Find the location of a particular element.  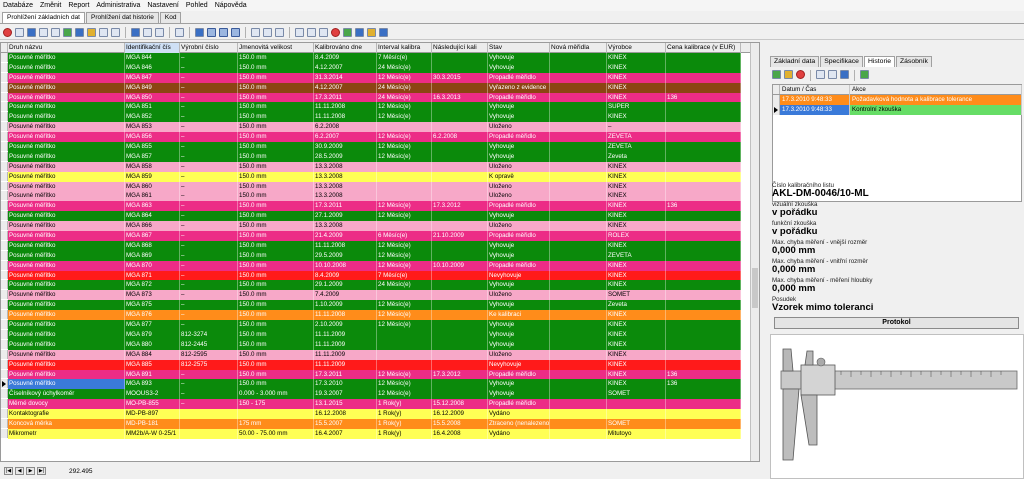

column-header: Interval kalibra is located at coordinates (404, 48).